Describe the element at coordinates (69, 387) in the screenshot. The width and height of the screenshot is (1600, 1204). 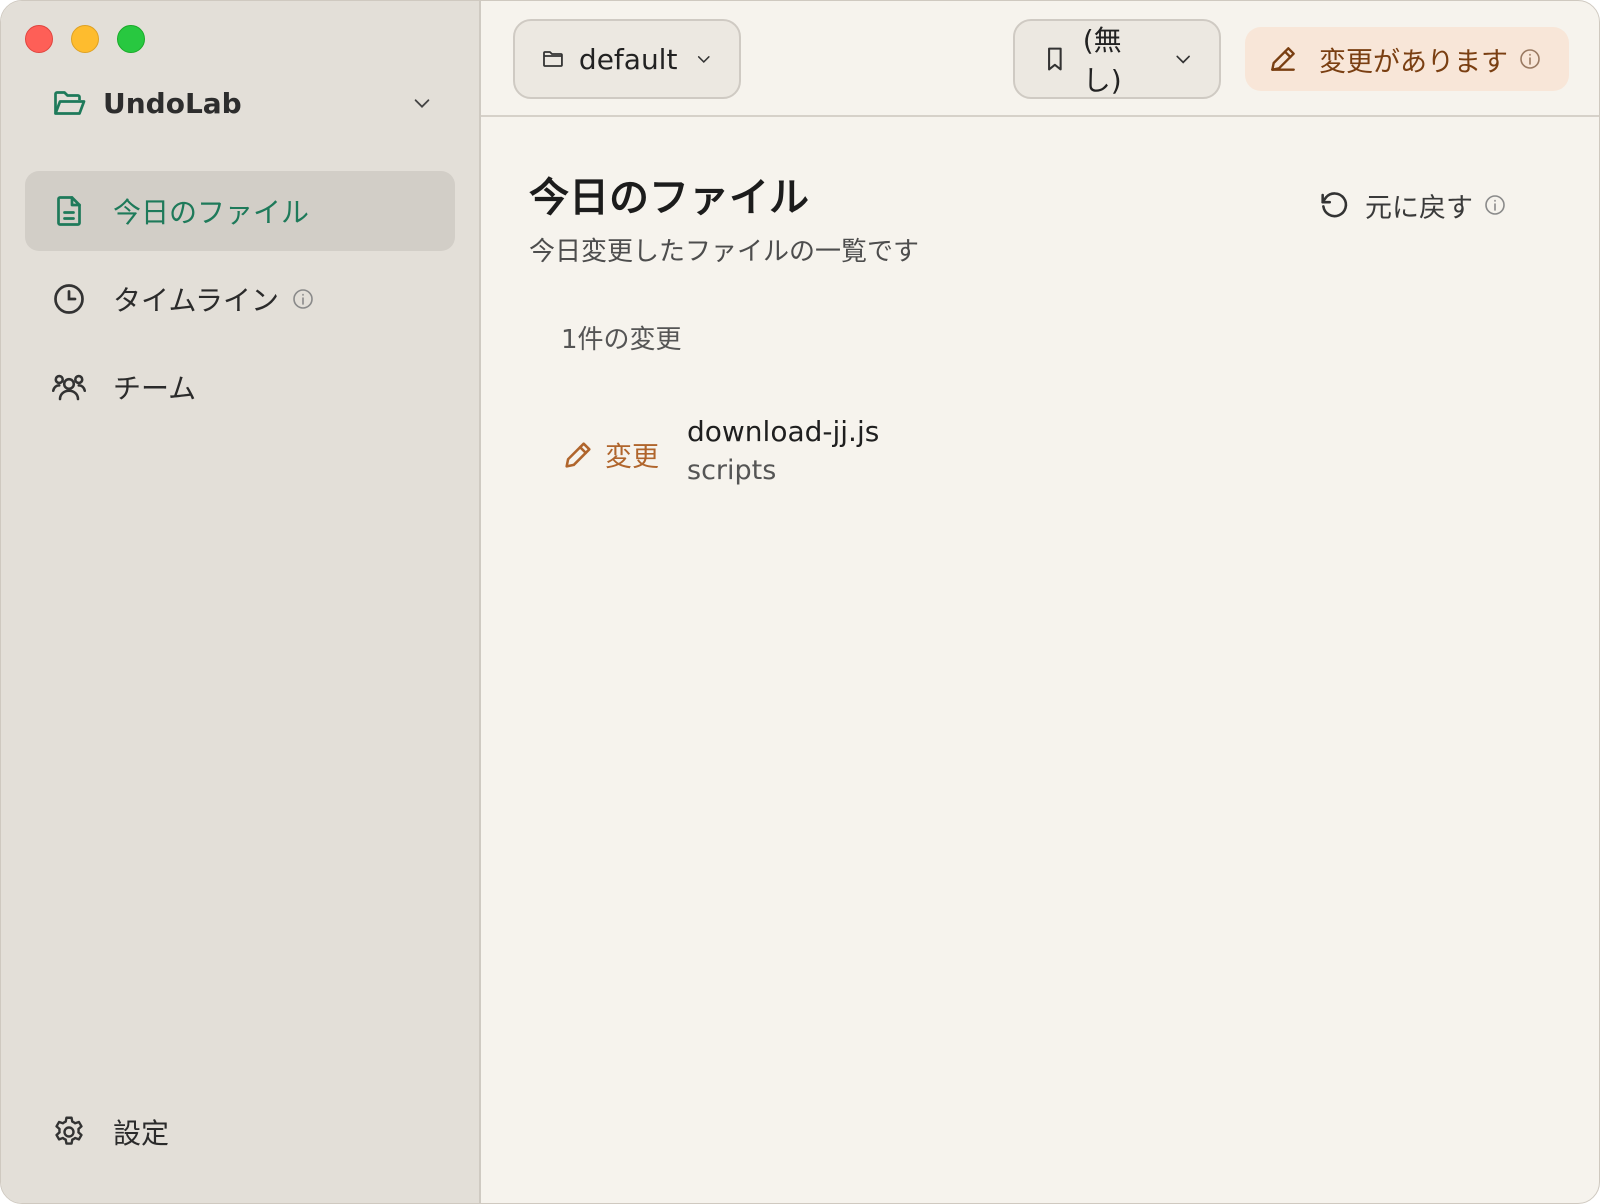
I see `users-icon` at that location.